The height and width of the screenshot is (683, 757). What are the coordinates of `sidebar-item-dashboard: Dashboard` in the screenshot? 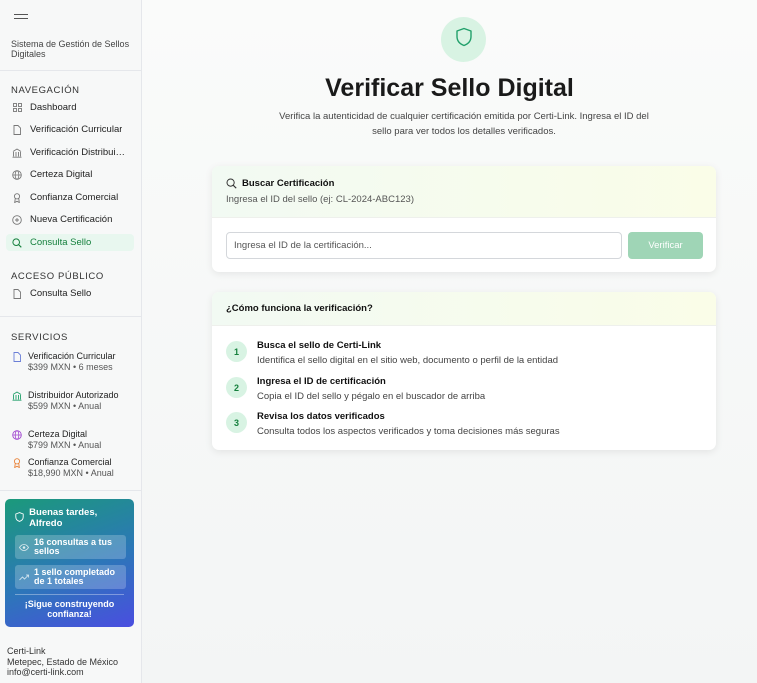 It's located at (70, 107).